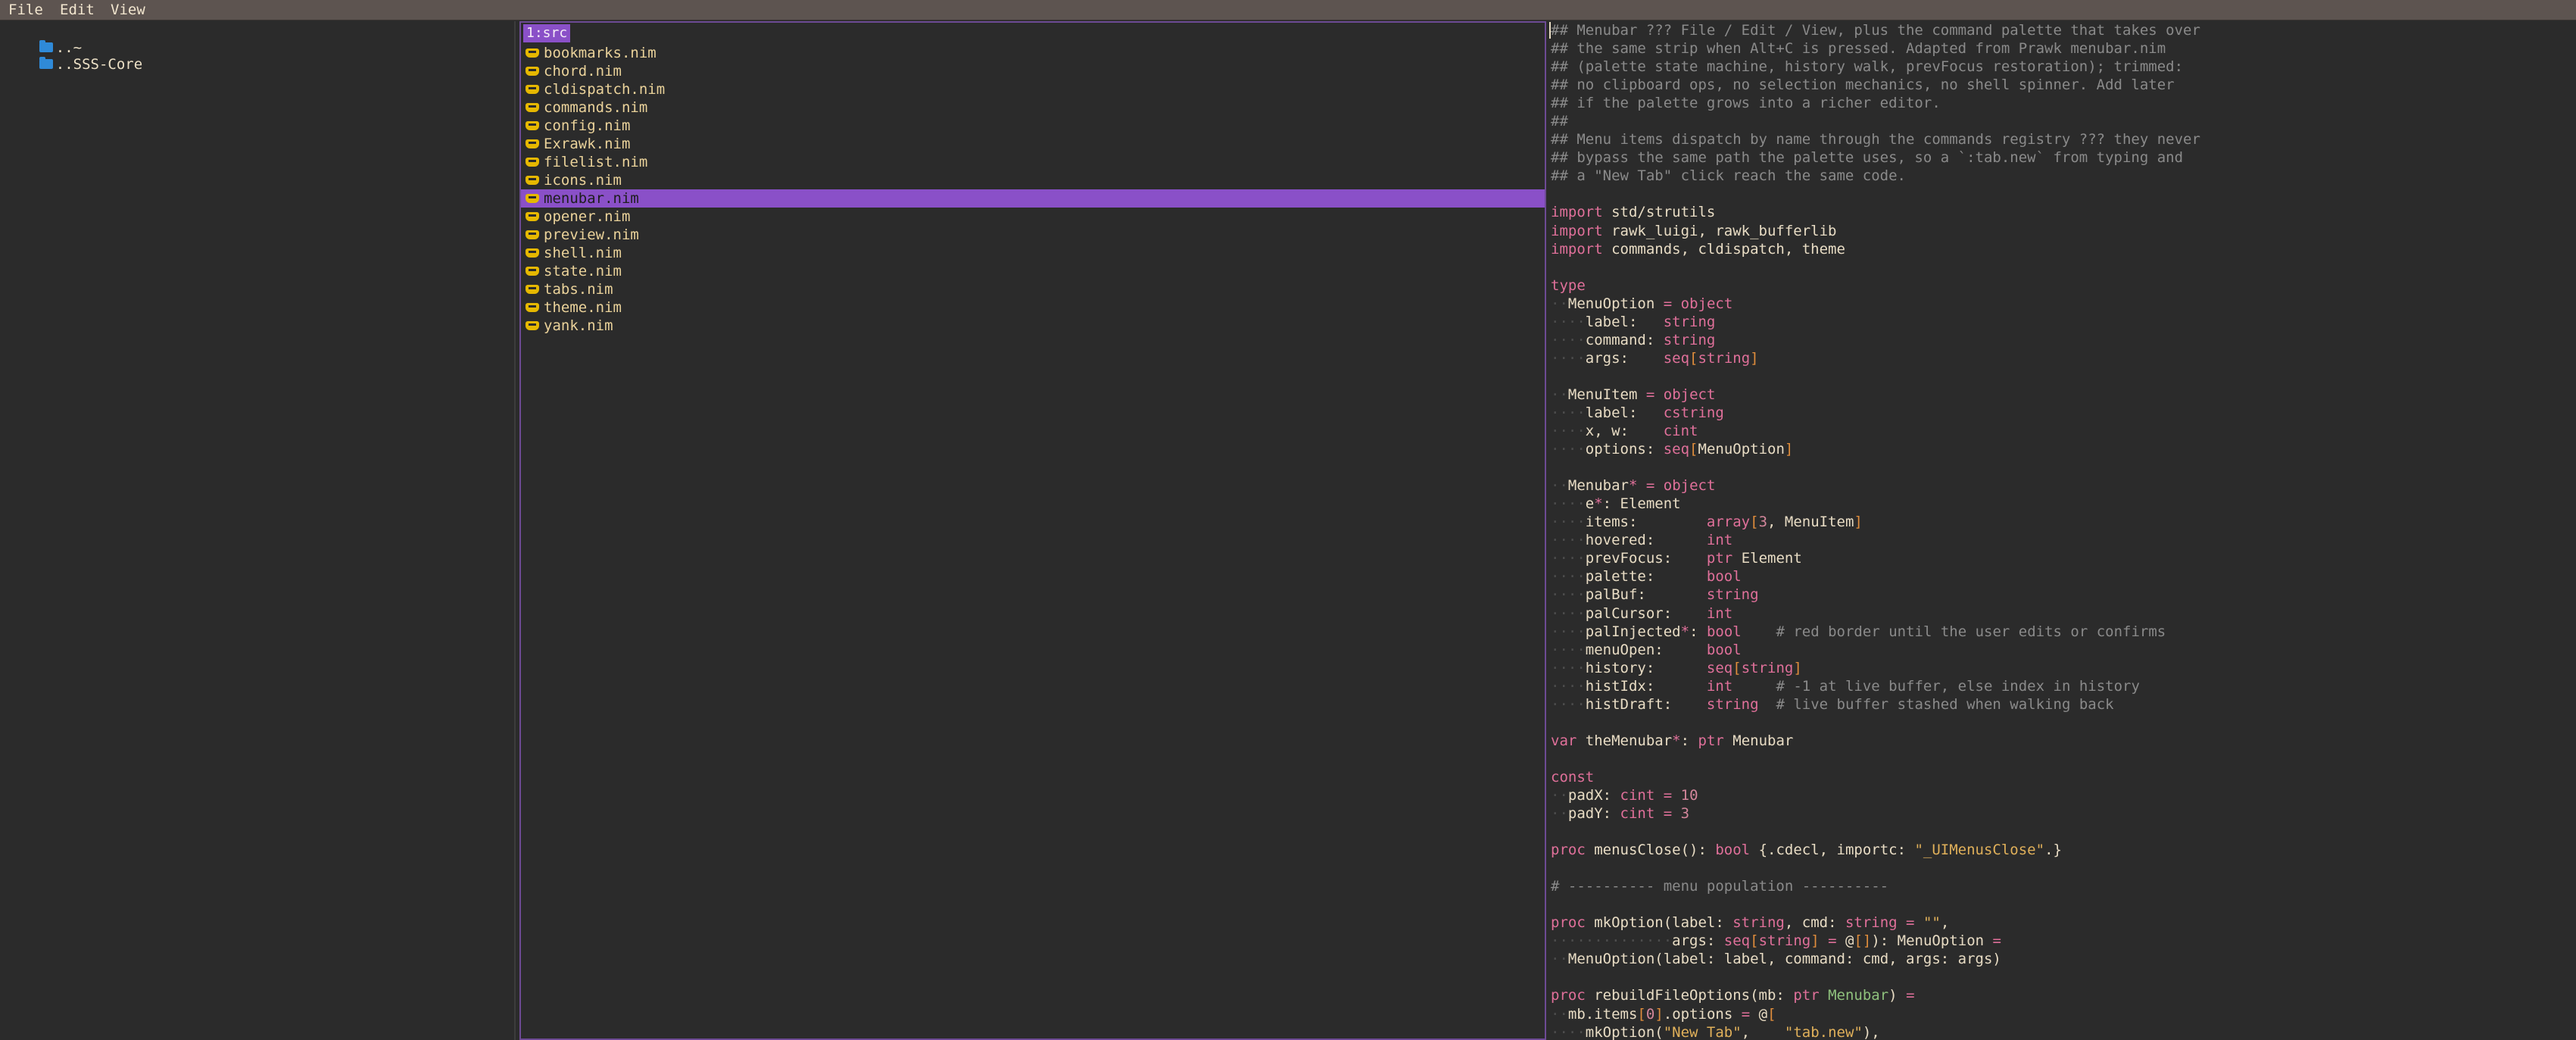 The height and width of the screenshot is (1040, 2576). What do you see at coordinates (1033, 162) in the screenshot?
I see `file-list-item: filelist.nim` at bounding box center [1033, 162].